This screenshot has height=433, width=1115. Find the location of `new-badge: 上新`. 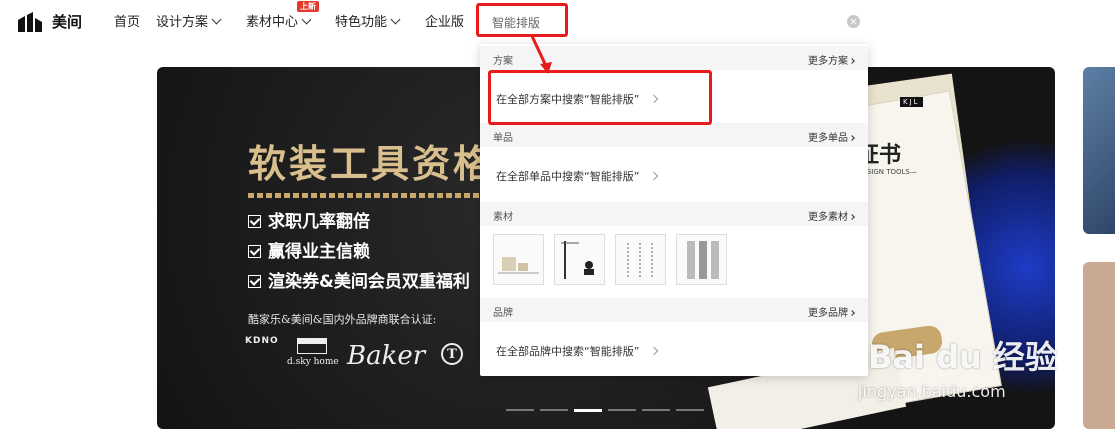

new-badge: 上新 is located at coordinates (308, 6).